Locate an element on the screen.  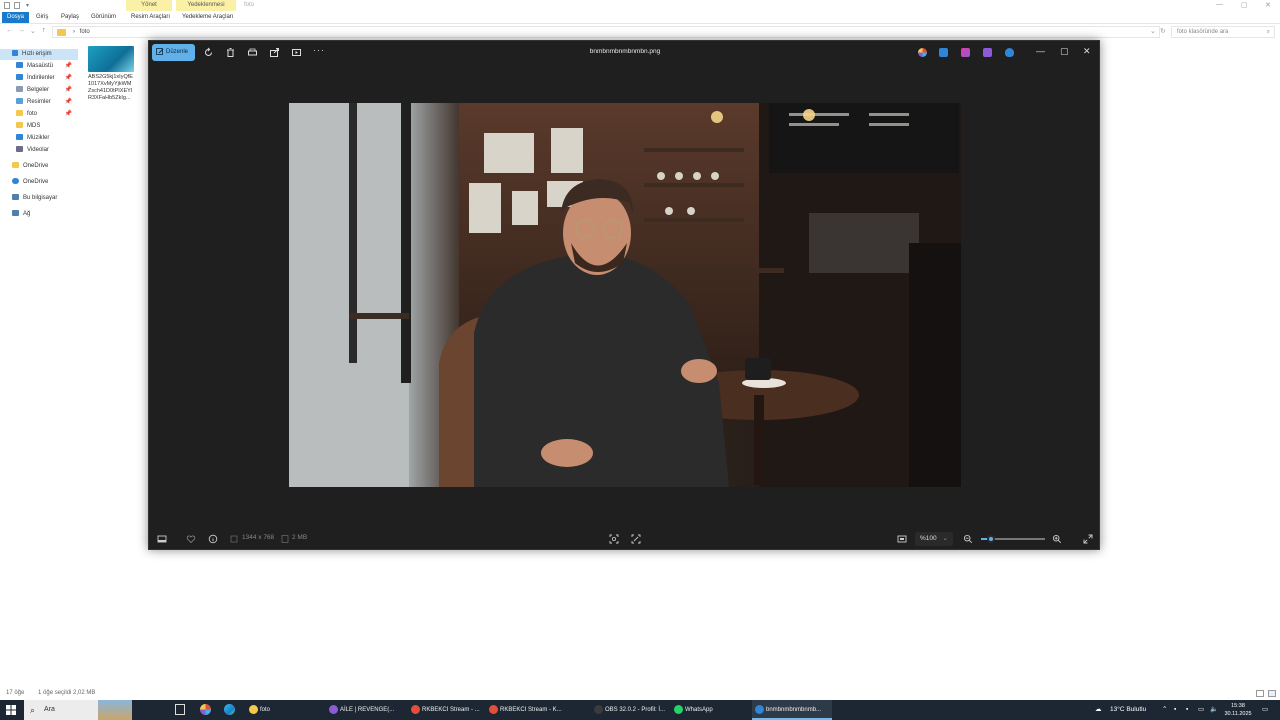
address-bar-row: ← → ⌄ ↑ › foto ⌄ ↻ foto klasöründe ara ⌕ is located at coordinates (640, 32).